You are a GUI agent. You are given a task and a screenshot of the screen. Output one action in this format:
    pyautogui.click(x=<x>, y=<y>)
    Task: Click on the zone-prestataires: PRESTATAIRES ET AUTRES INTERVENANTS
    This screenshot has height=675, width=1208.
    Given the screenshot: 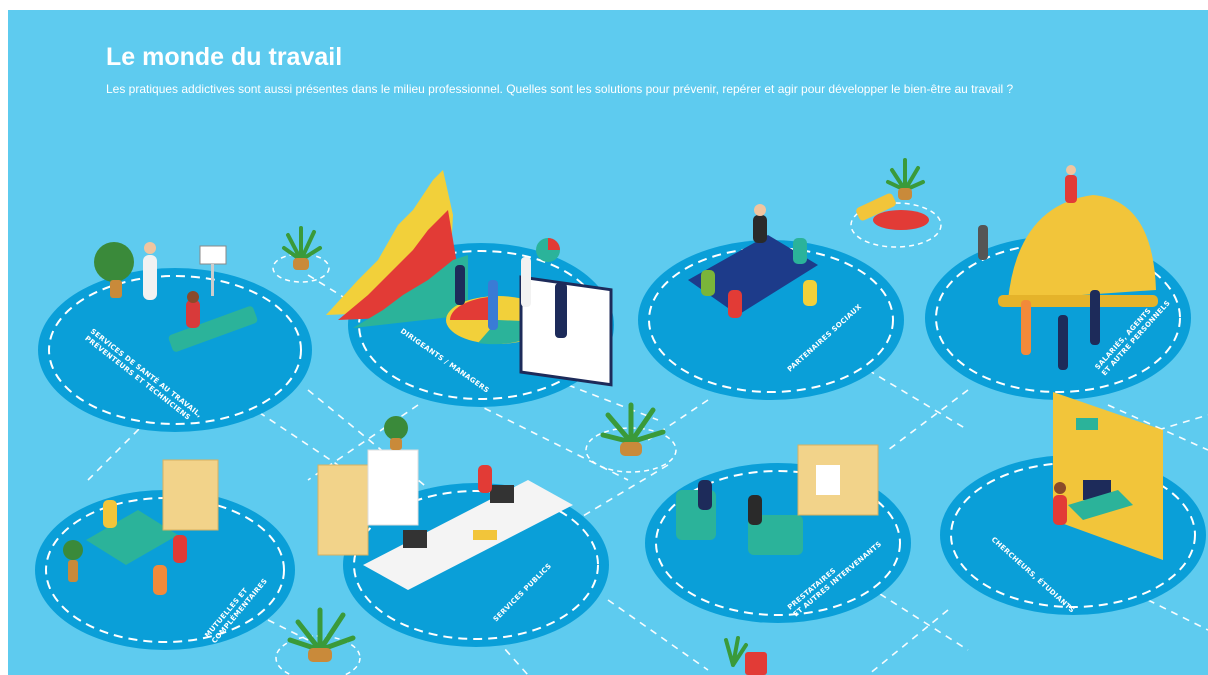 What is the action you would take?
    pyautogui.click(x=778, y=533)
    